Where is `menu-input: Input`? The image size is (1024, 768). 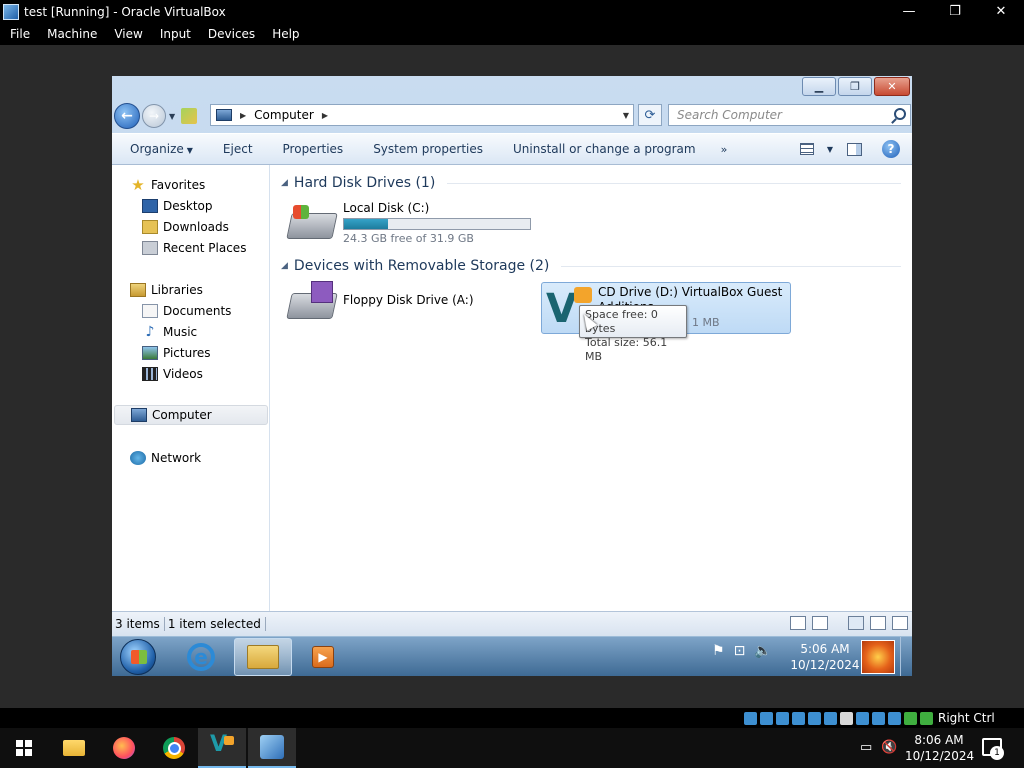
menu-input: Input is located at coordinates (174, 34).